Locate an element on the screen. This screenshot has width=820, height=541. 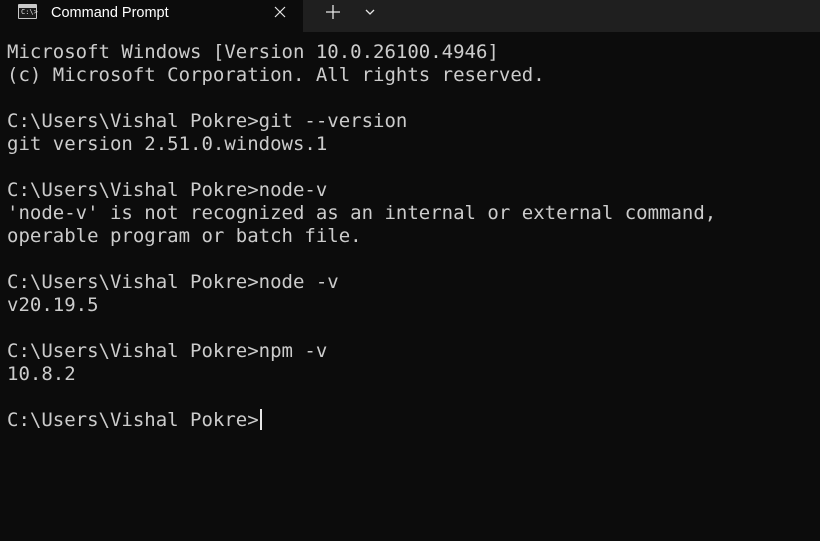
tab-command-prompt: C:\> Command Prompt is located at coordinates (151, 16).